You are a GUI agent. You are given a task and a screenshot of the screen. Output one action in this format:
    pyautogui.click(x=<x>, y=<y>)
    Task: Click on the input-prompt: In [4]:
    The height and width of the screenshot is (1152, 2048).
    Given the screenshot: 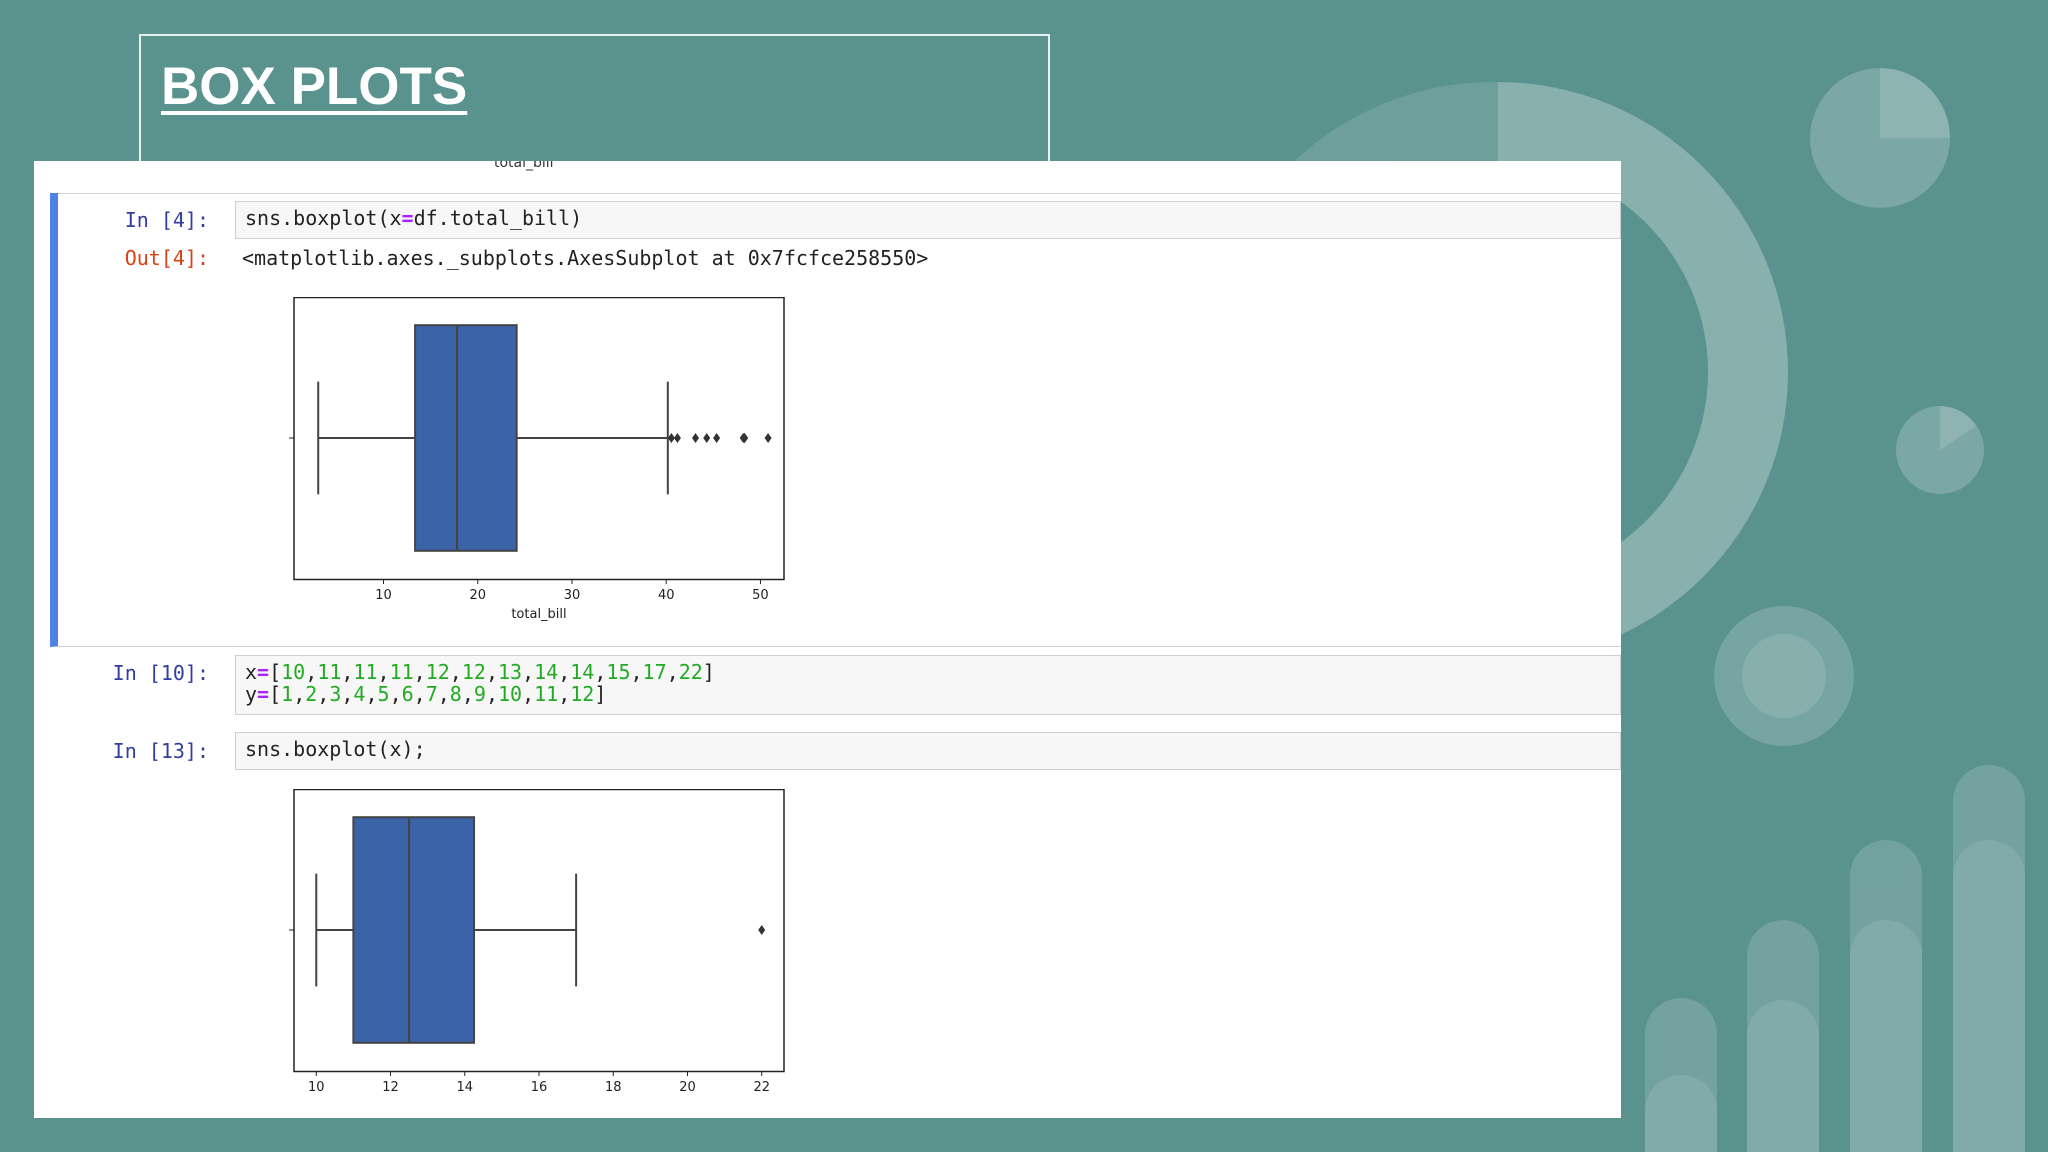 What is the action you would take?
    pyautogui.click(x=166, y=220)
    